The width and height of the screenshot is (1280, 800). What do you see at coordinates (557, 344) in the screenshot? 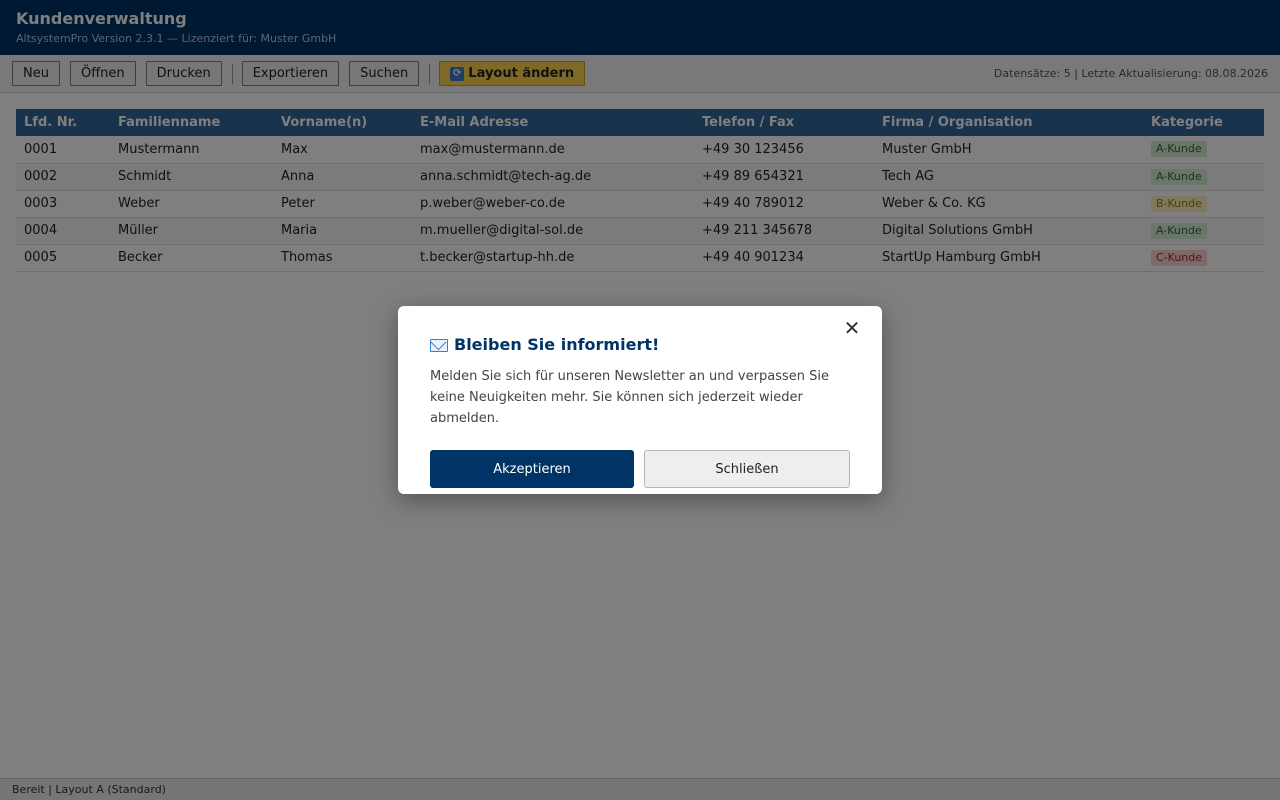
I see `dialog-title-text: Bleiben Sie informiert!` at bounding box center [557, 344].